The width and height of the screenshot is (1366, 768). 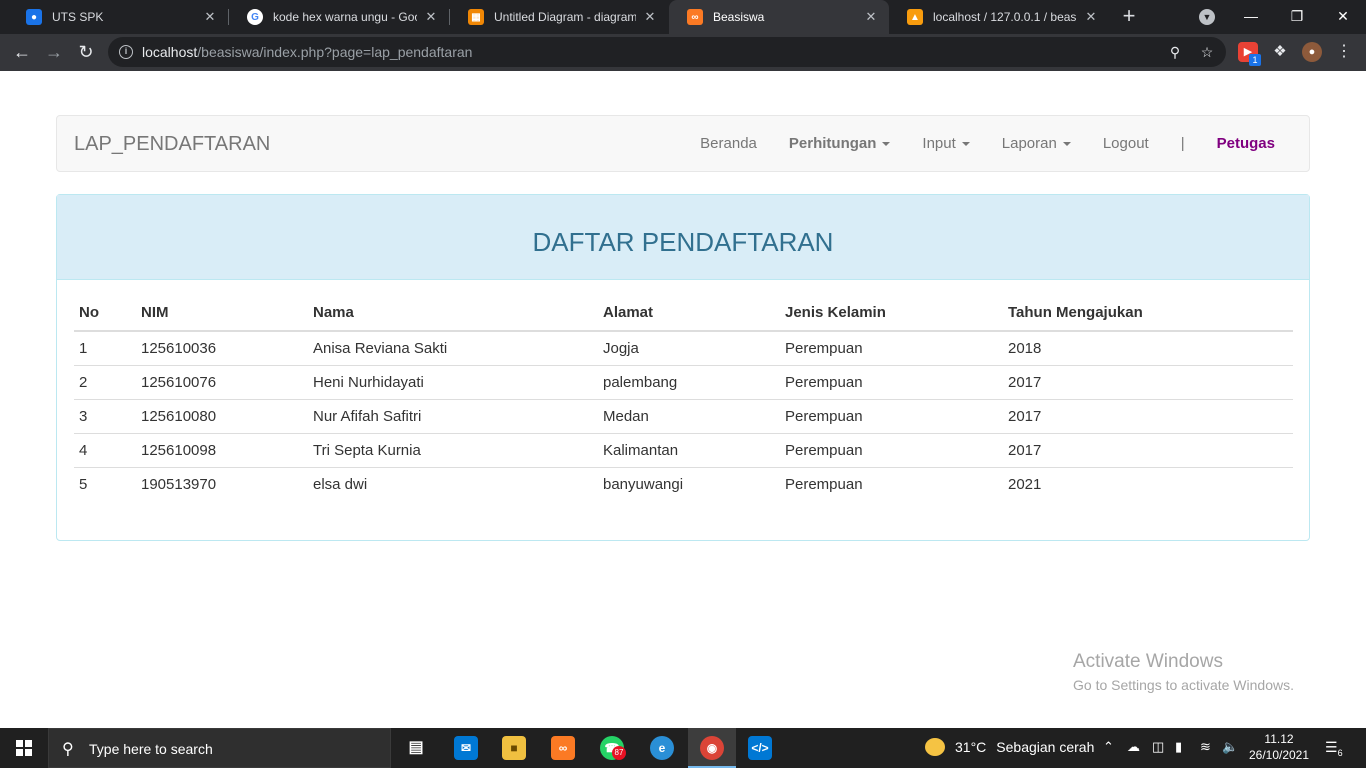 What do you see at coordinates (971, 747) in the screenshot?
I see `weather-temp: 31°C` at bounding box center [971, 747].